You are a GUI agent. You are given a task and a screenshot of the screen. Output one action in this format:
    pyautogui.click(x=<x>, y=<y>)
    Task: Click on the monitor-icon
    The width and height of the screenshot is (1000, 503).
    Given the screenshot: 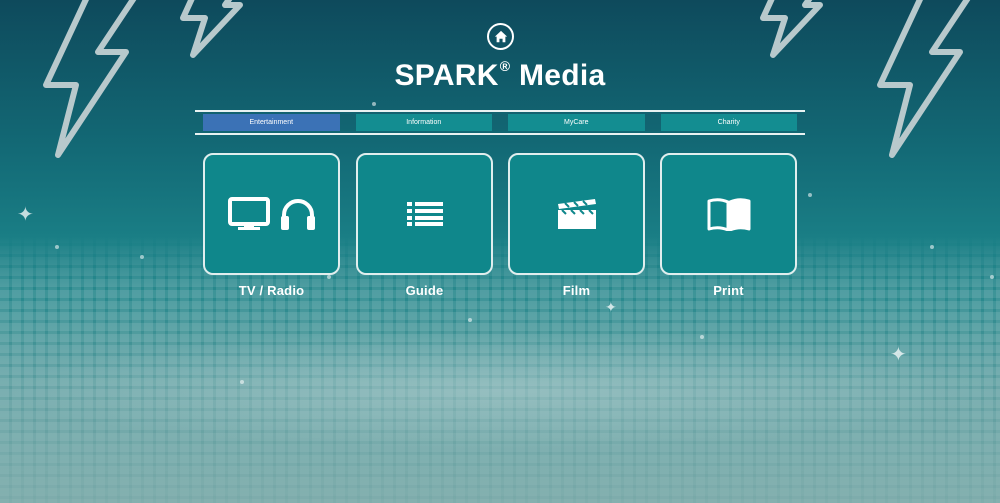 What is the action you would take?
    pyautogui.click(x=248, y=213)
    